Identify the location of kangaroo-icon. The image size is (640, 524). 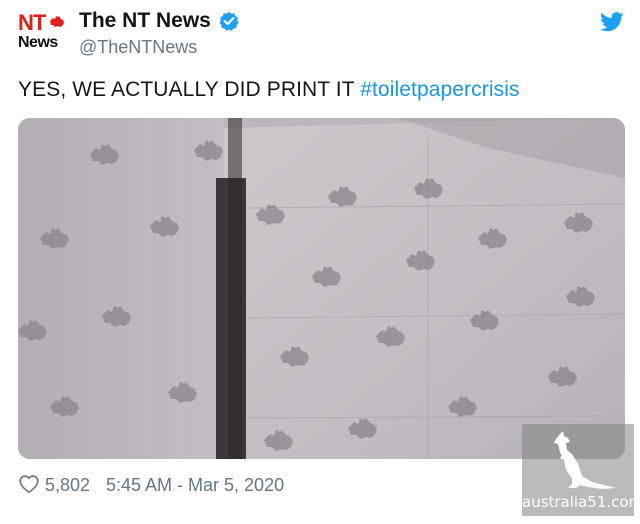
(585, 460).